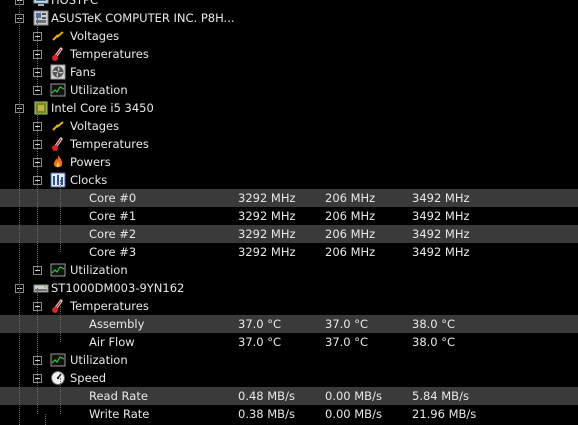 The height and width of the screenshot is (425, 578). What do you see at coordinates (266, 396) in the screenshot?
I see `sensor-value: 0.48 MB/s` at bounding box center [266, 396].